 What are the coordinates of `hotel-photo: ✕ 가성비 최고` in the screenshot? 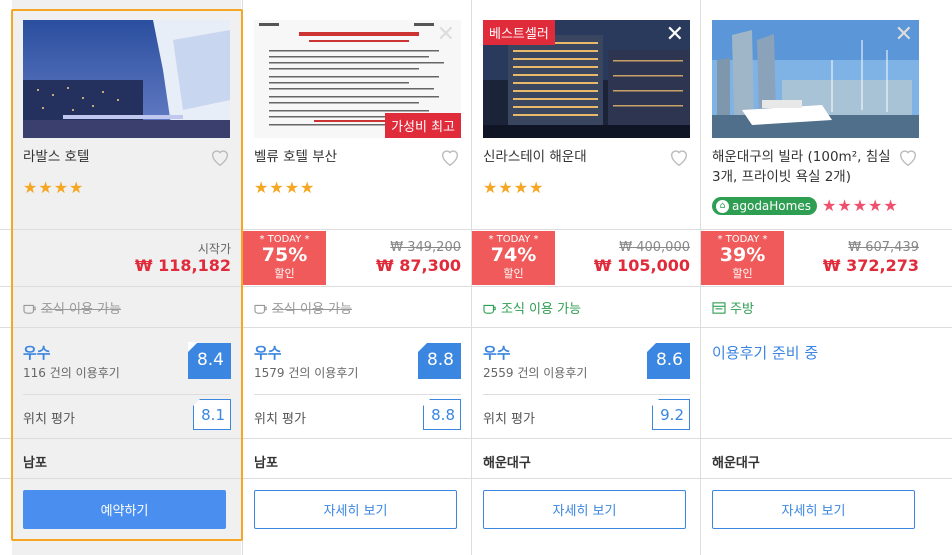 It's located at (357, 79).